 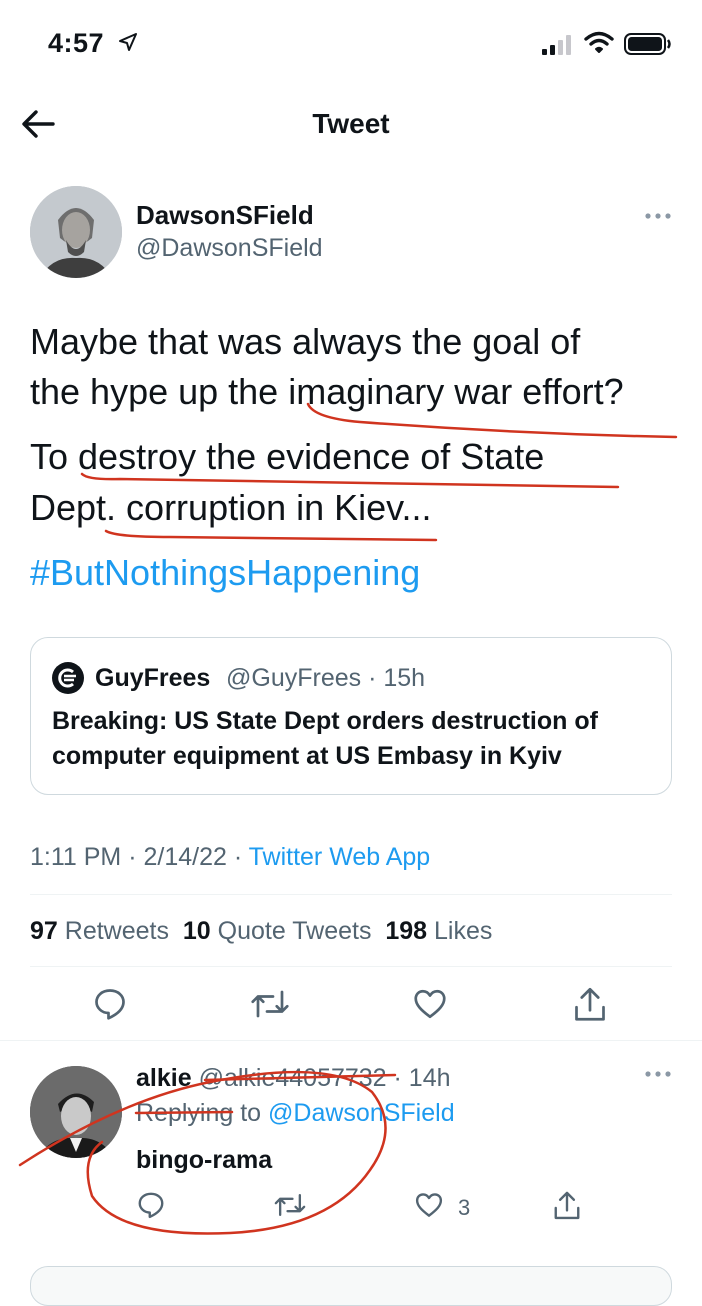 I want to click on tweet-stats: 97 Retweets 10 Quote Tweets 198 Likes, so click(x=261, y=931).